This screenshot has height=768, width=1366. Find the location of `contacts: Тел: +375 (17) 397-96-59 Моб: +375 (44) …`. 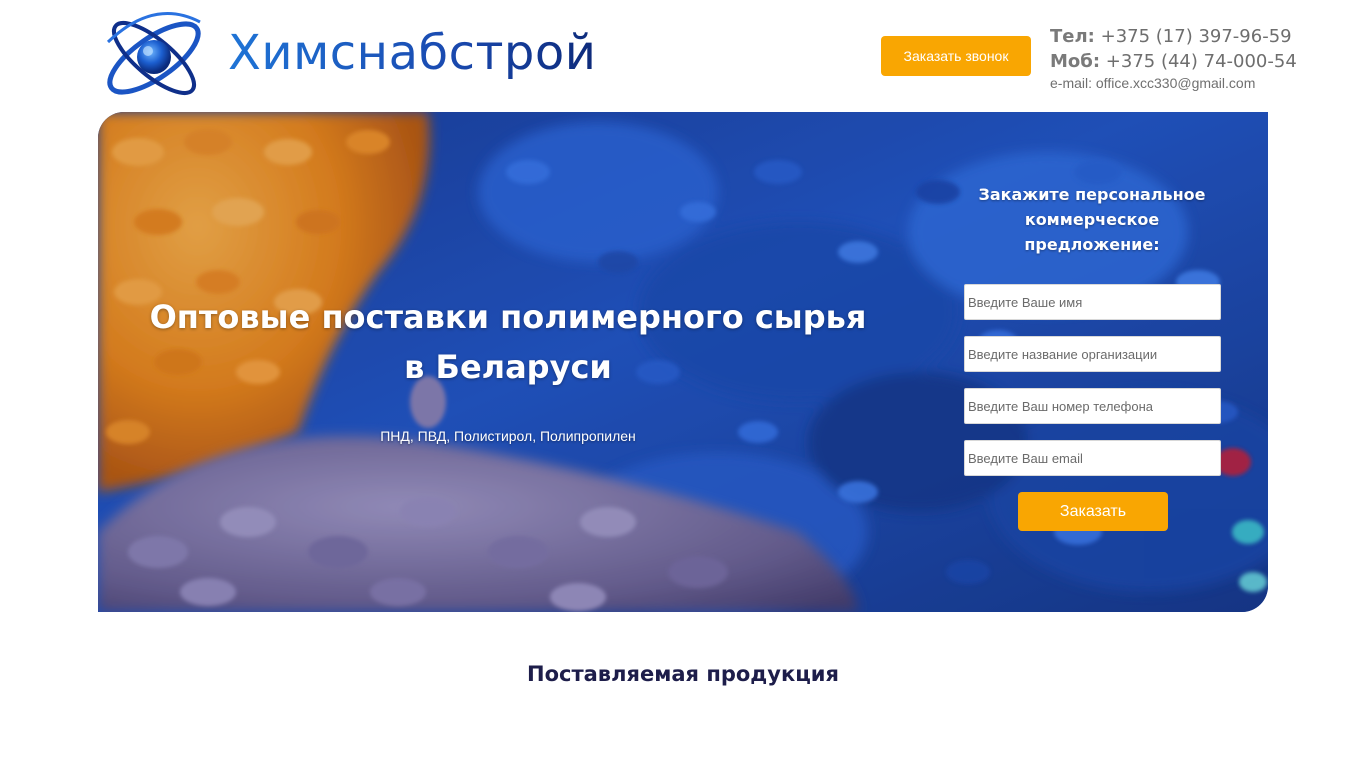

contacts: Тел: +375 (17) 397-96-59 Моб: +375 (44) … is located at coordinates (1173, 58).